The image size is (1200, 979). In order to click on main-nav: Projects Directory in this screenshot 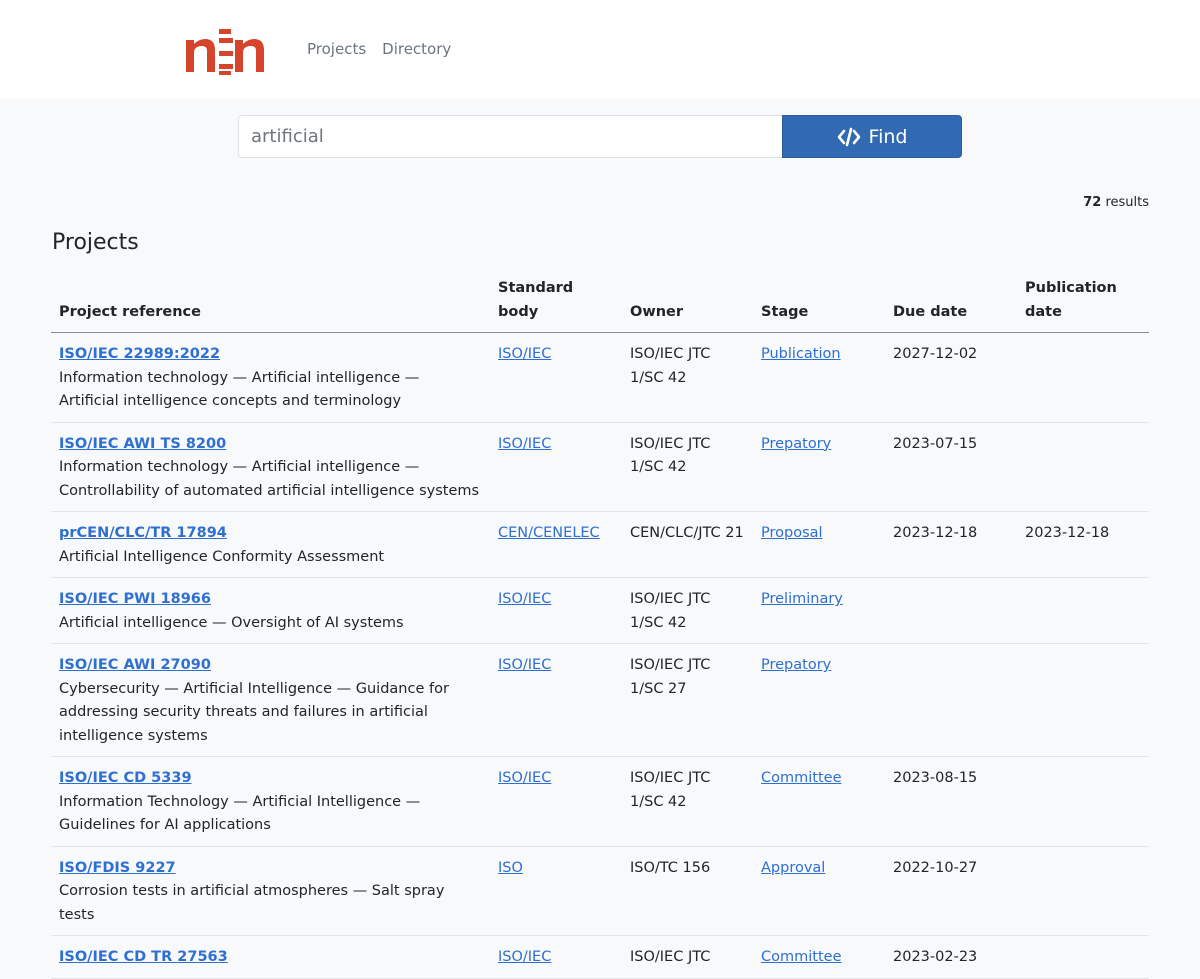, I will do `click(379, 49)`.